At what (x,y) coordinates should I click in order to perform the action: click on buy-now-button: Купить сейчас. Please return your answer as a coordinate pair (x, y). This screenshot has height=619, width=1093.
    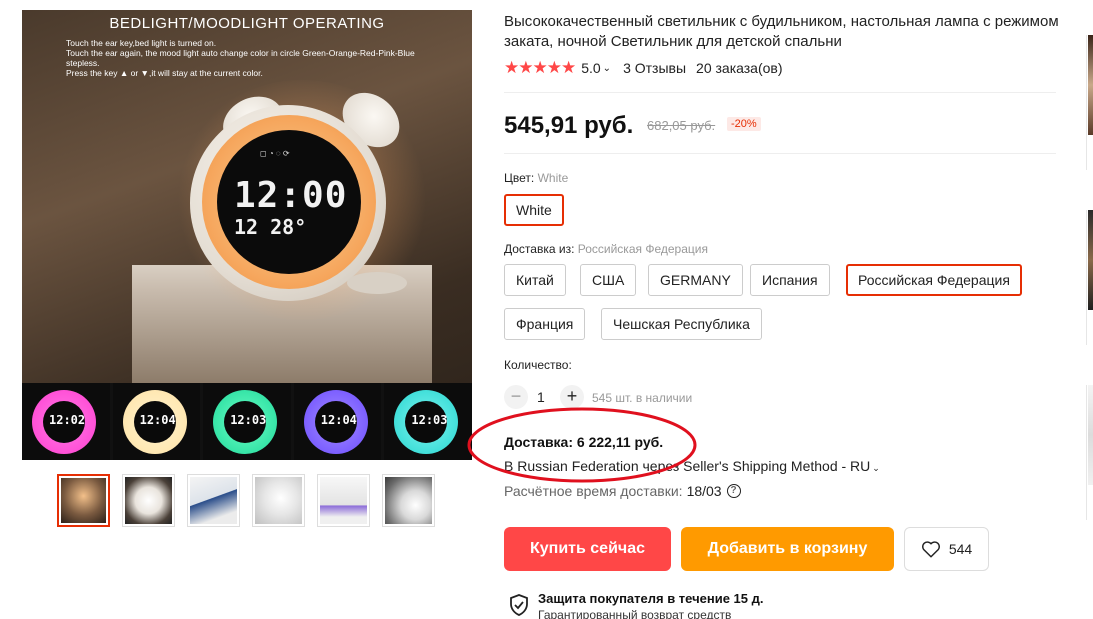
    Looking at the image, I should click on (587, 549).